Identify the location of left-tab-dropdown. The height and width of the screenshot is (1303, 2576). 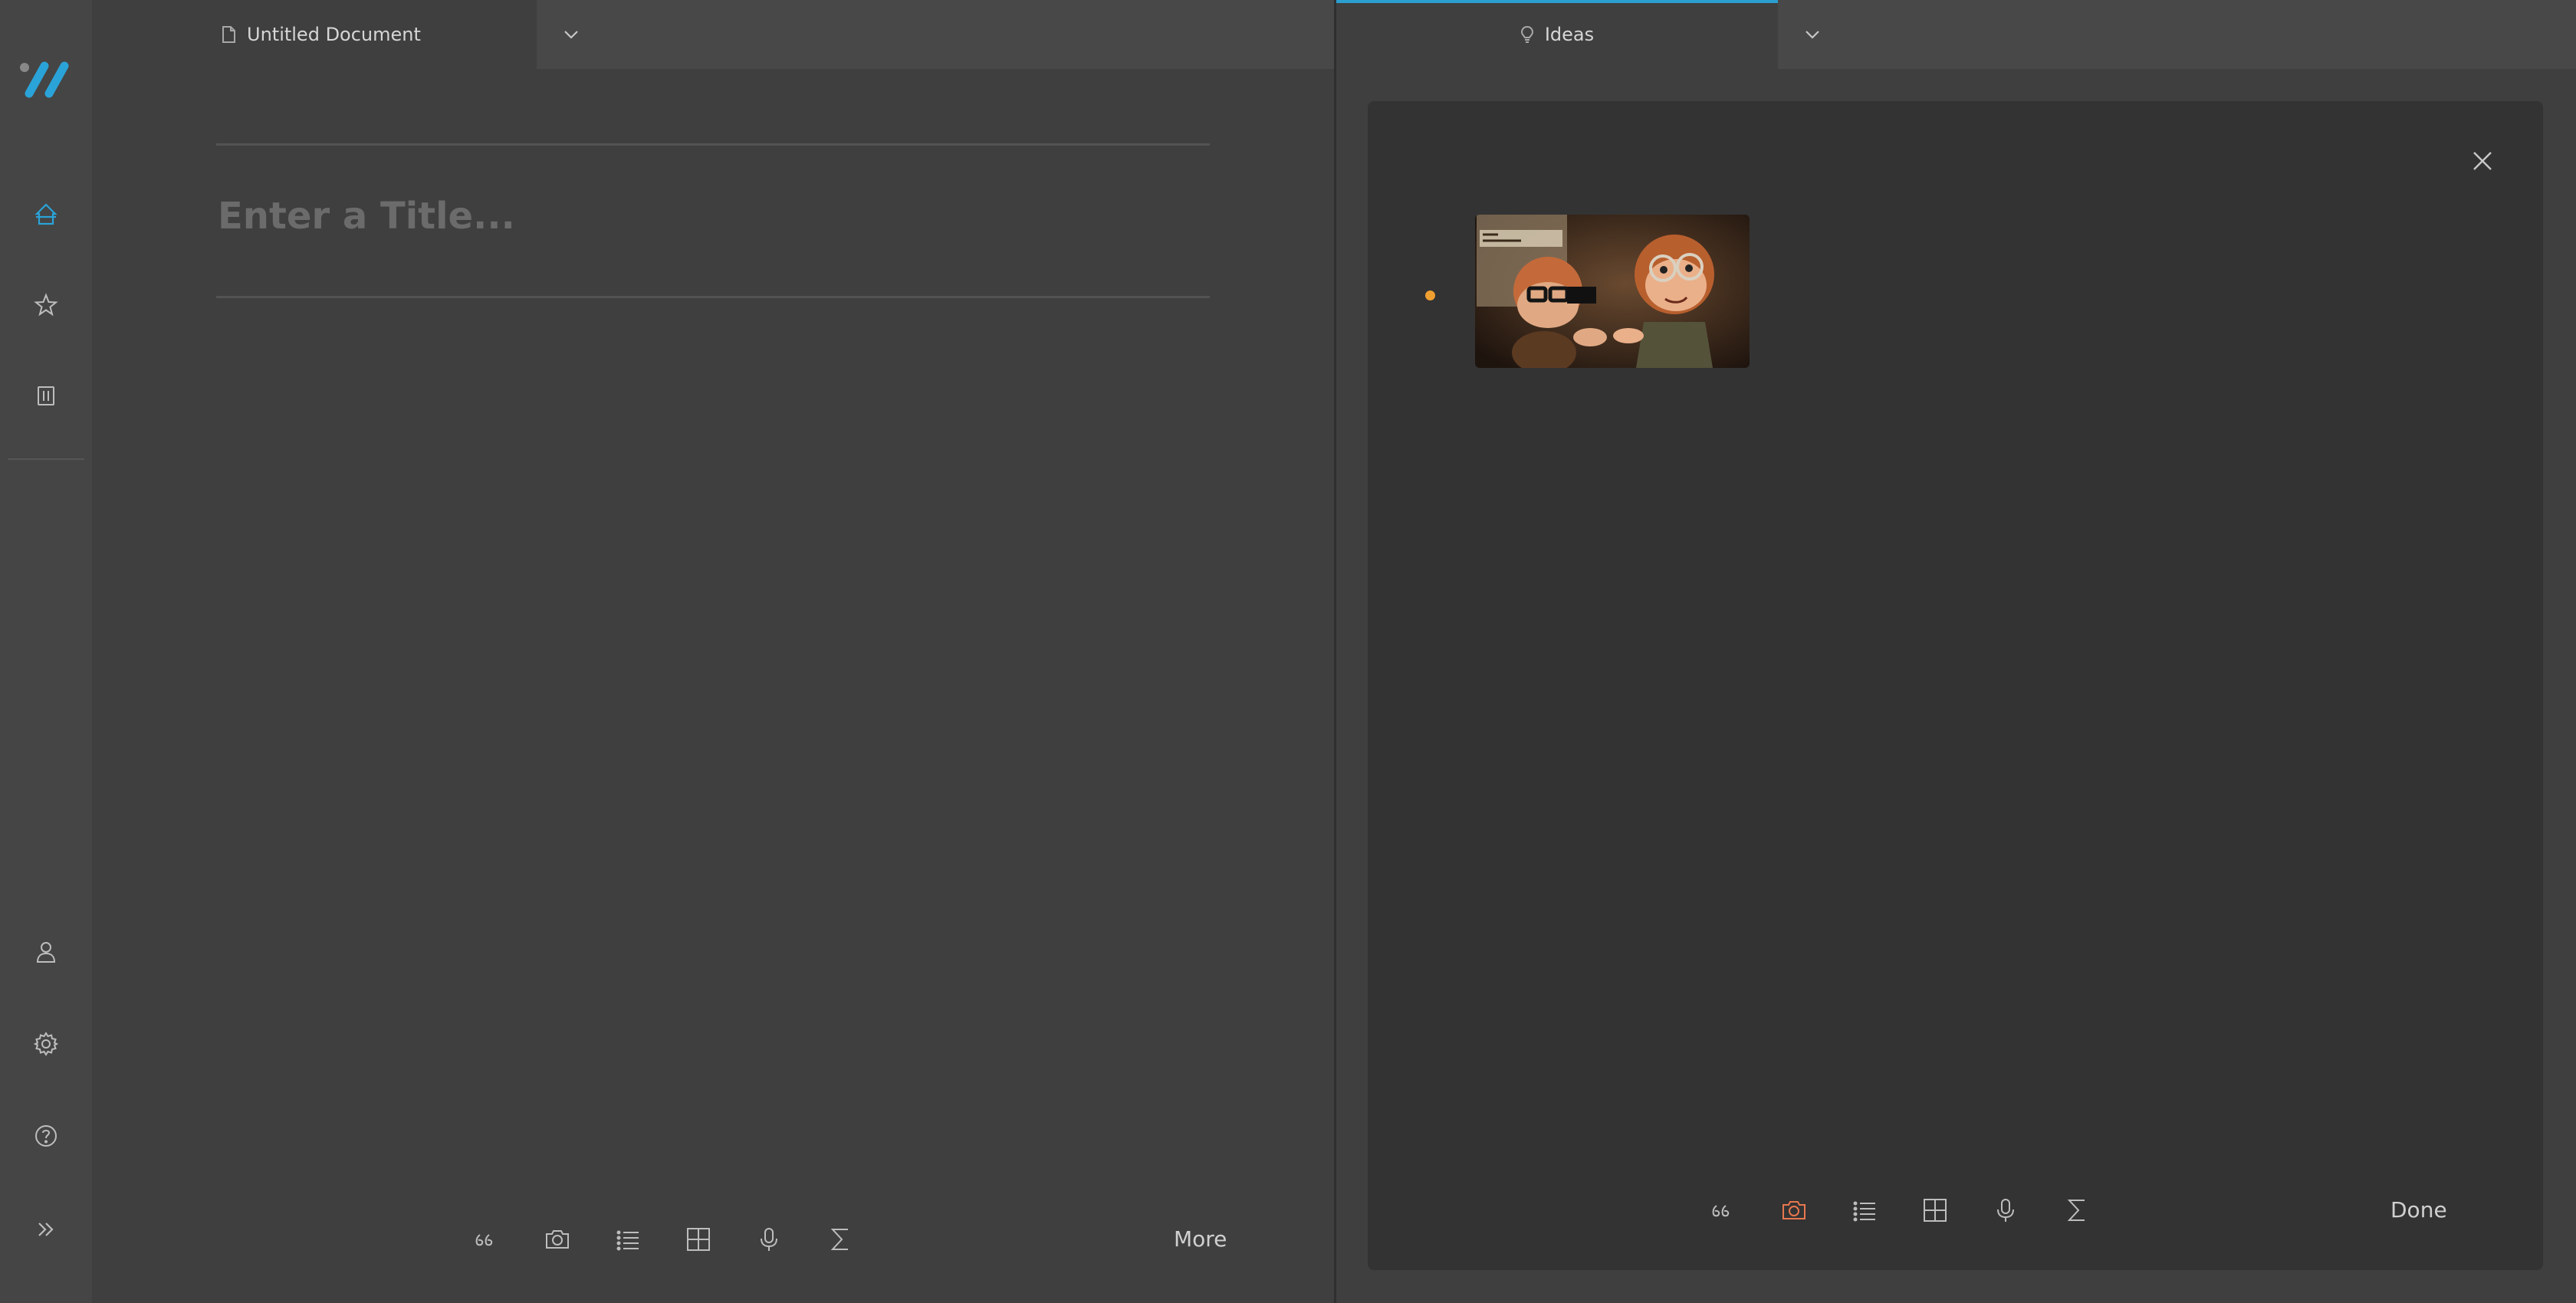
(571, 34).